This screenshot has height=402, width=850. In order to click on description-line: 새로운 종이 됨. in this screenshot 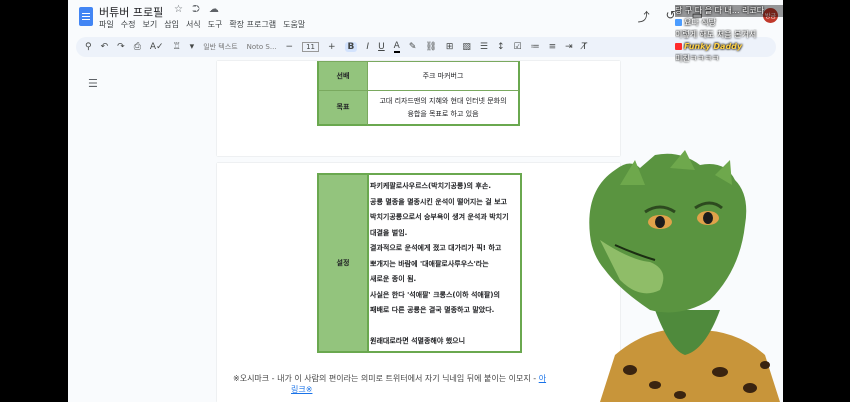, I will do `click(393, 279)`.